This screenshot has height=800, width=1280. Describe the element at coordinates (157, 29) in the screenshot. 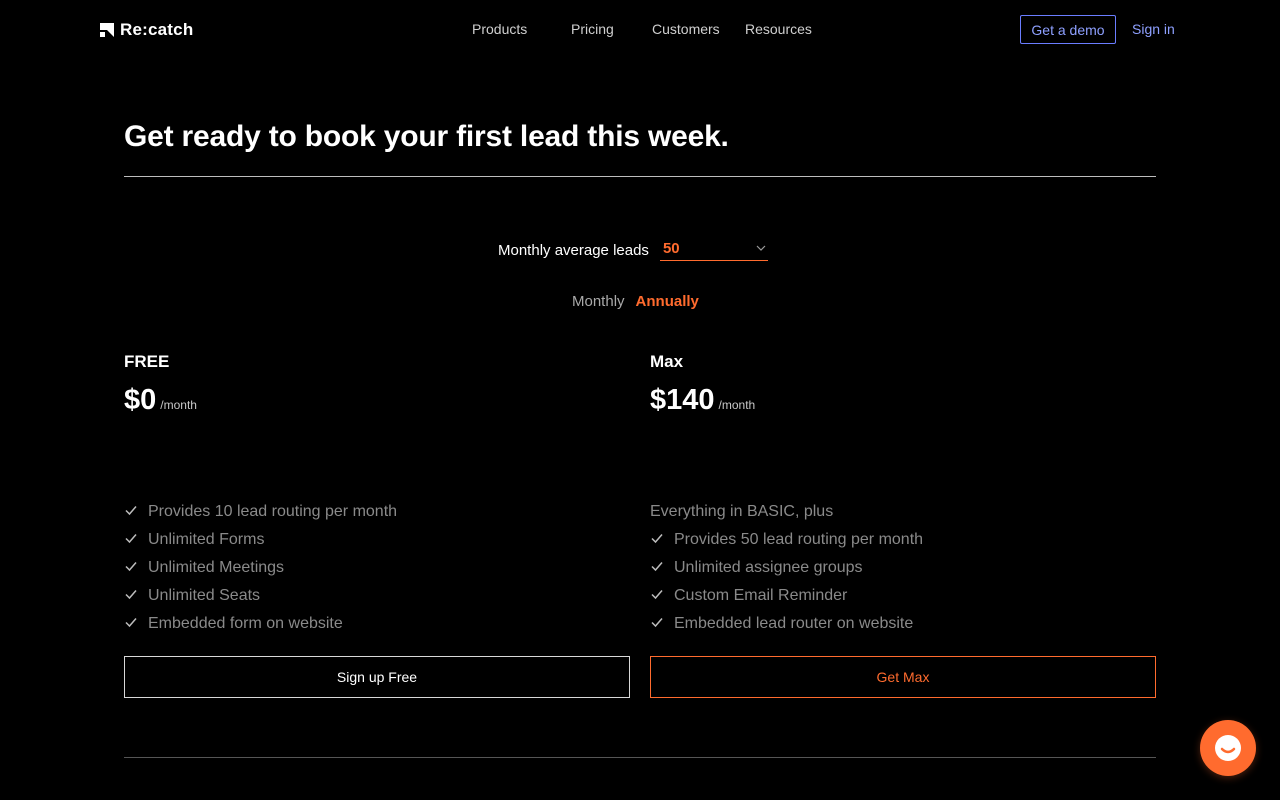

I see `brand-name: Re:catch` at that location.